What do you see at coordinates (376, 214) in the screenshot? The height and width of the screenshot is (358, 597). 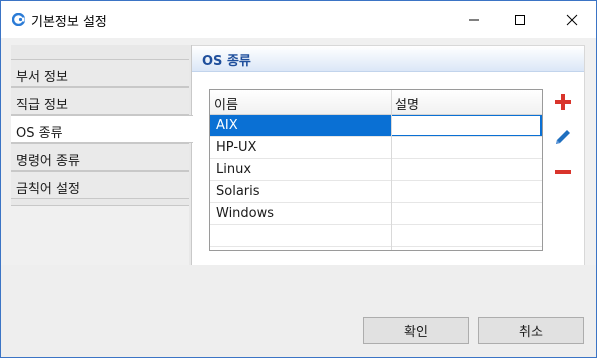 I see `table-row: Windows` at bounding box center [376, 214].